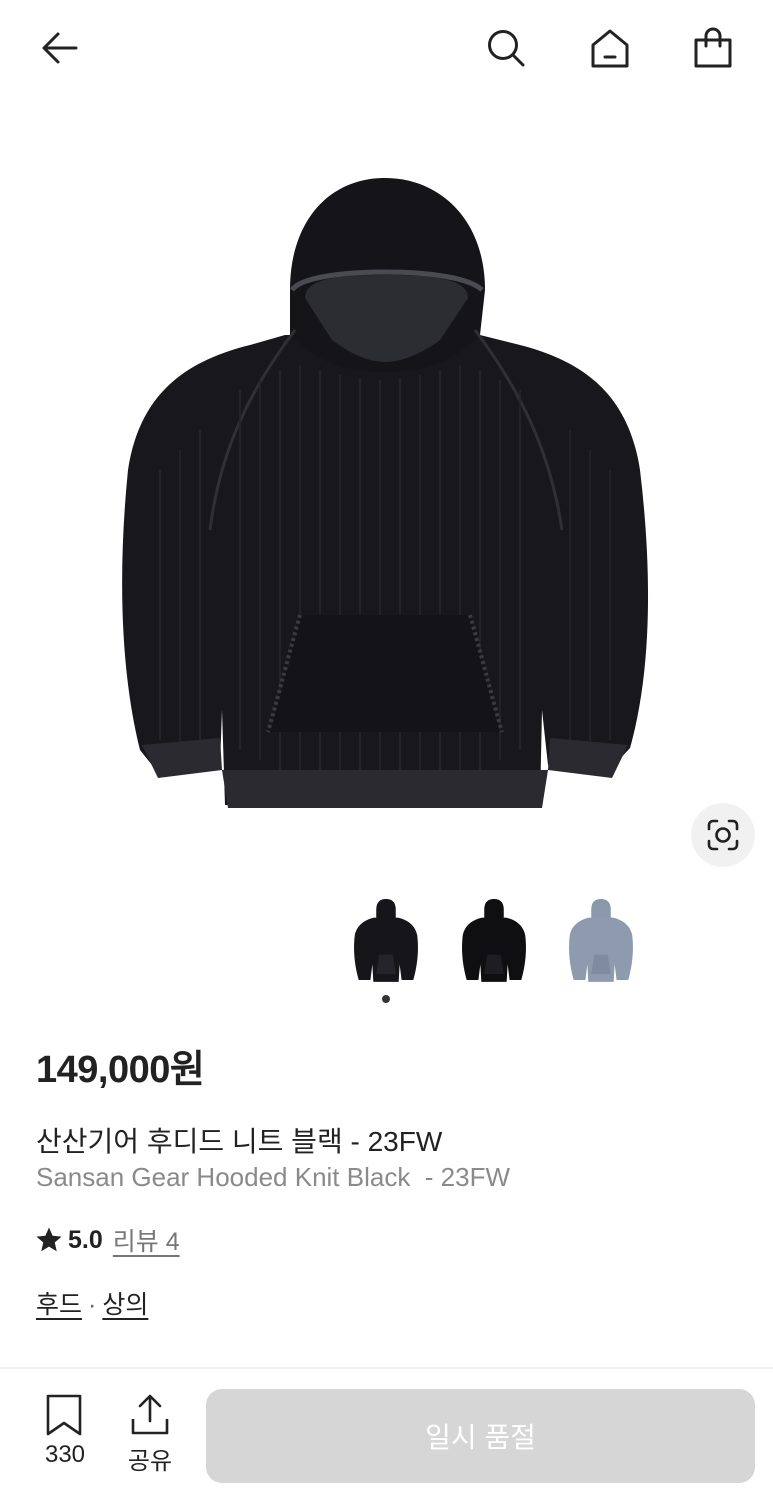 The height and width of the screenshot is (1500, 773). I want to click on share-button: 공유, so click(150, 1434).